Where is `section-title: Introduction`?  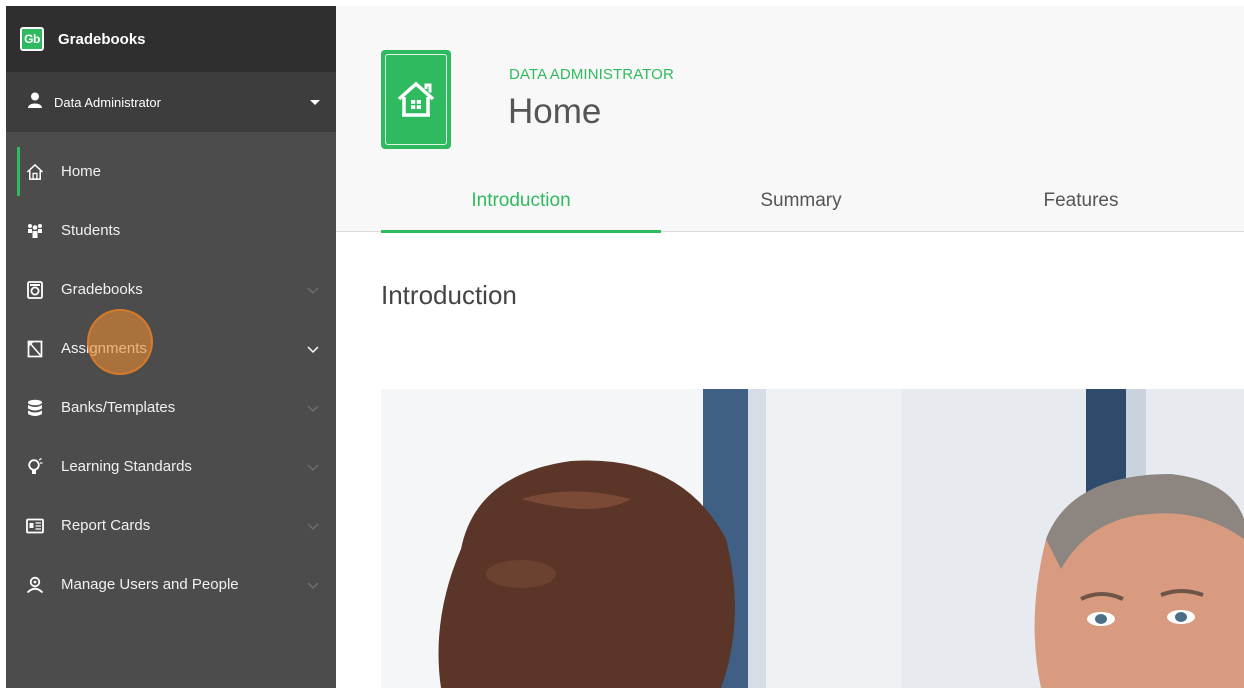
section-title: Introduction is located at coordinates (449, 295).